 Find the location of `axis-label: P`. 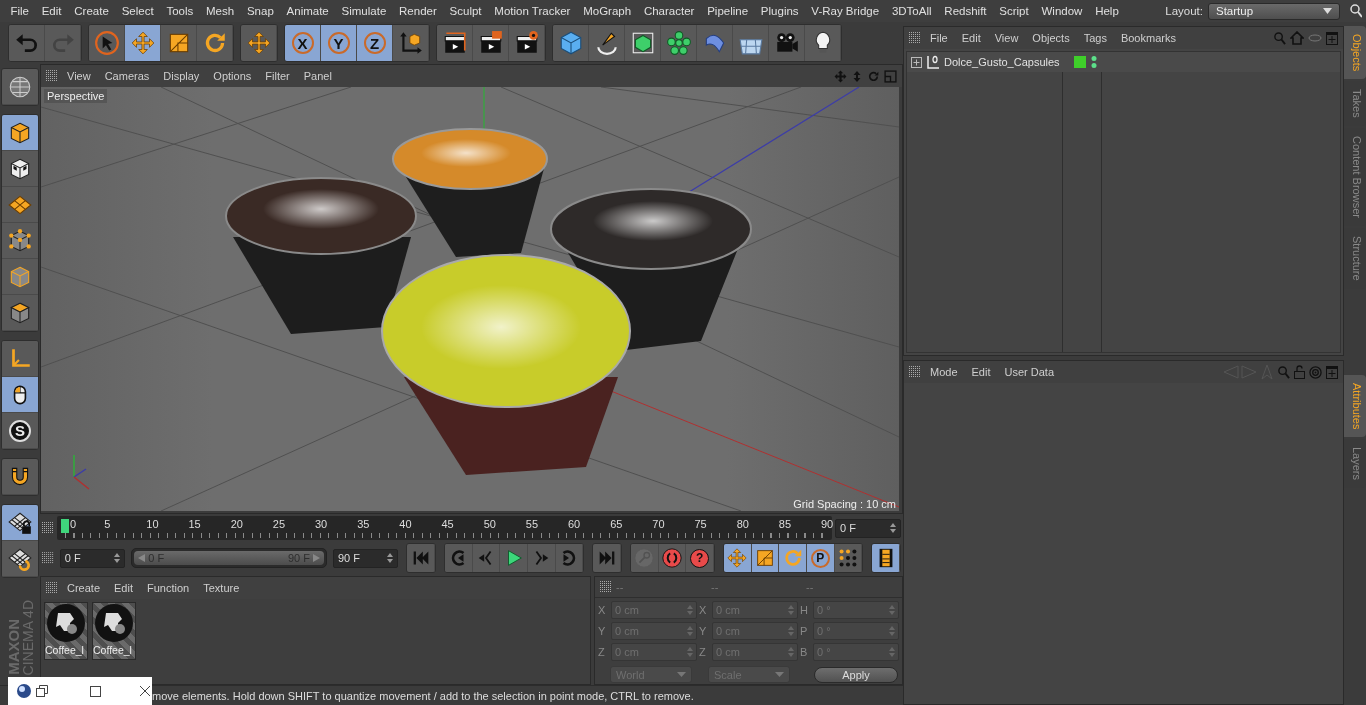

axis-label: P is located at coordinates (804, 631).